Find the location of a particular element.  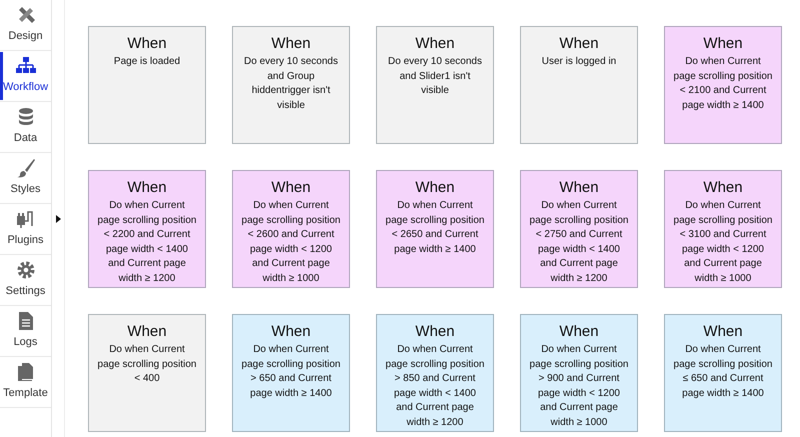

sidebar-tab: Workflow is located at coordinates (25, 76).